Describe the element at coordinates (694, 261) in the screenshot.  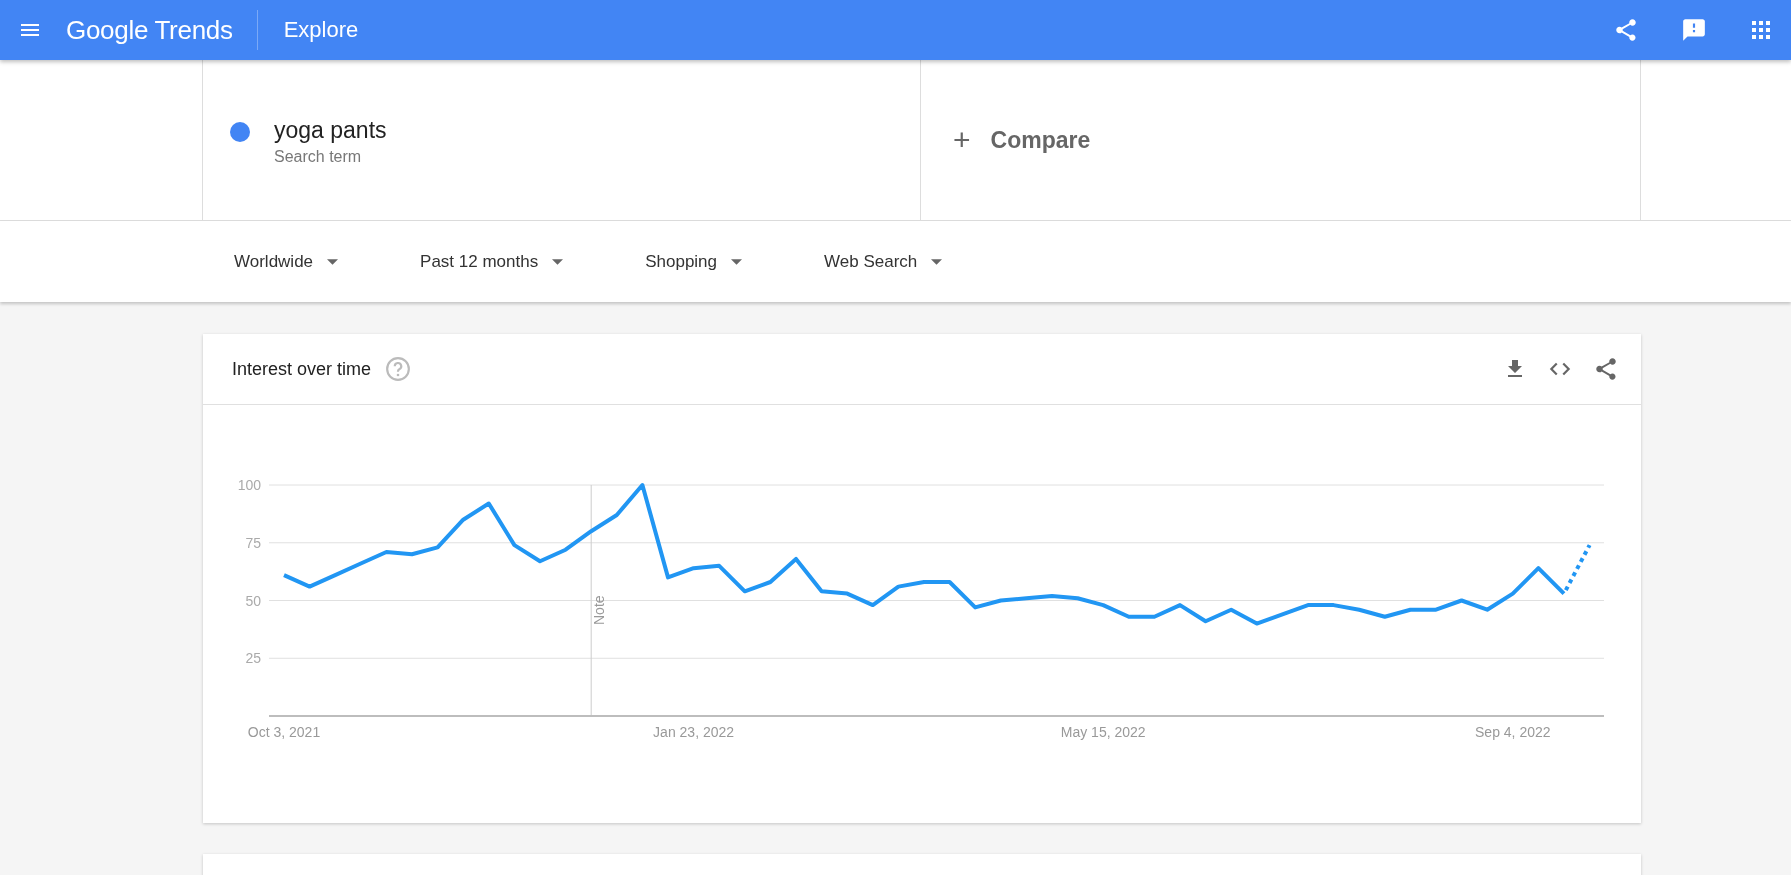
I see `filter-dropdown: Shopping` at that location.